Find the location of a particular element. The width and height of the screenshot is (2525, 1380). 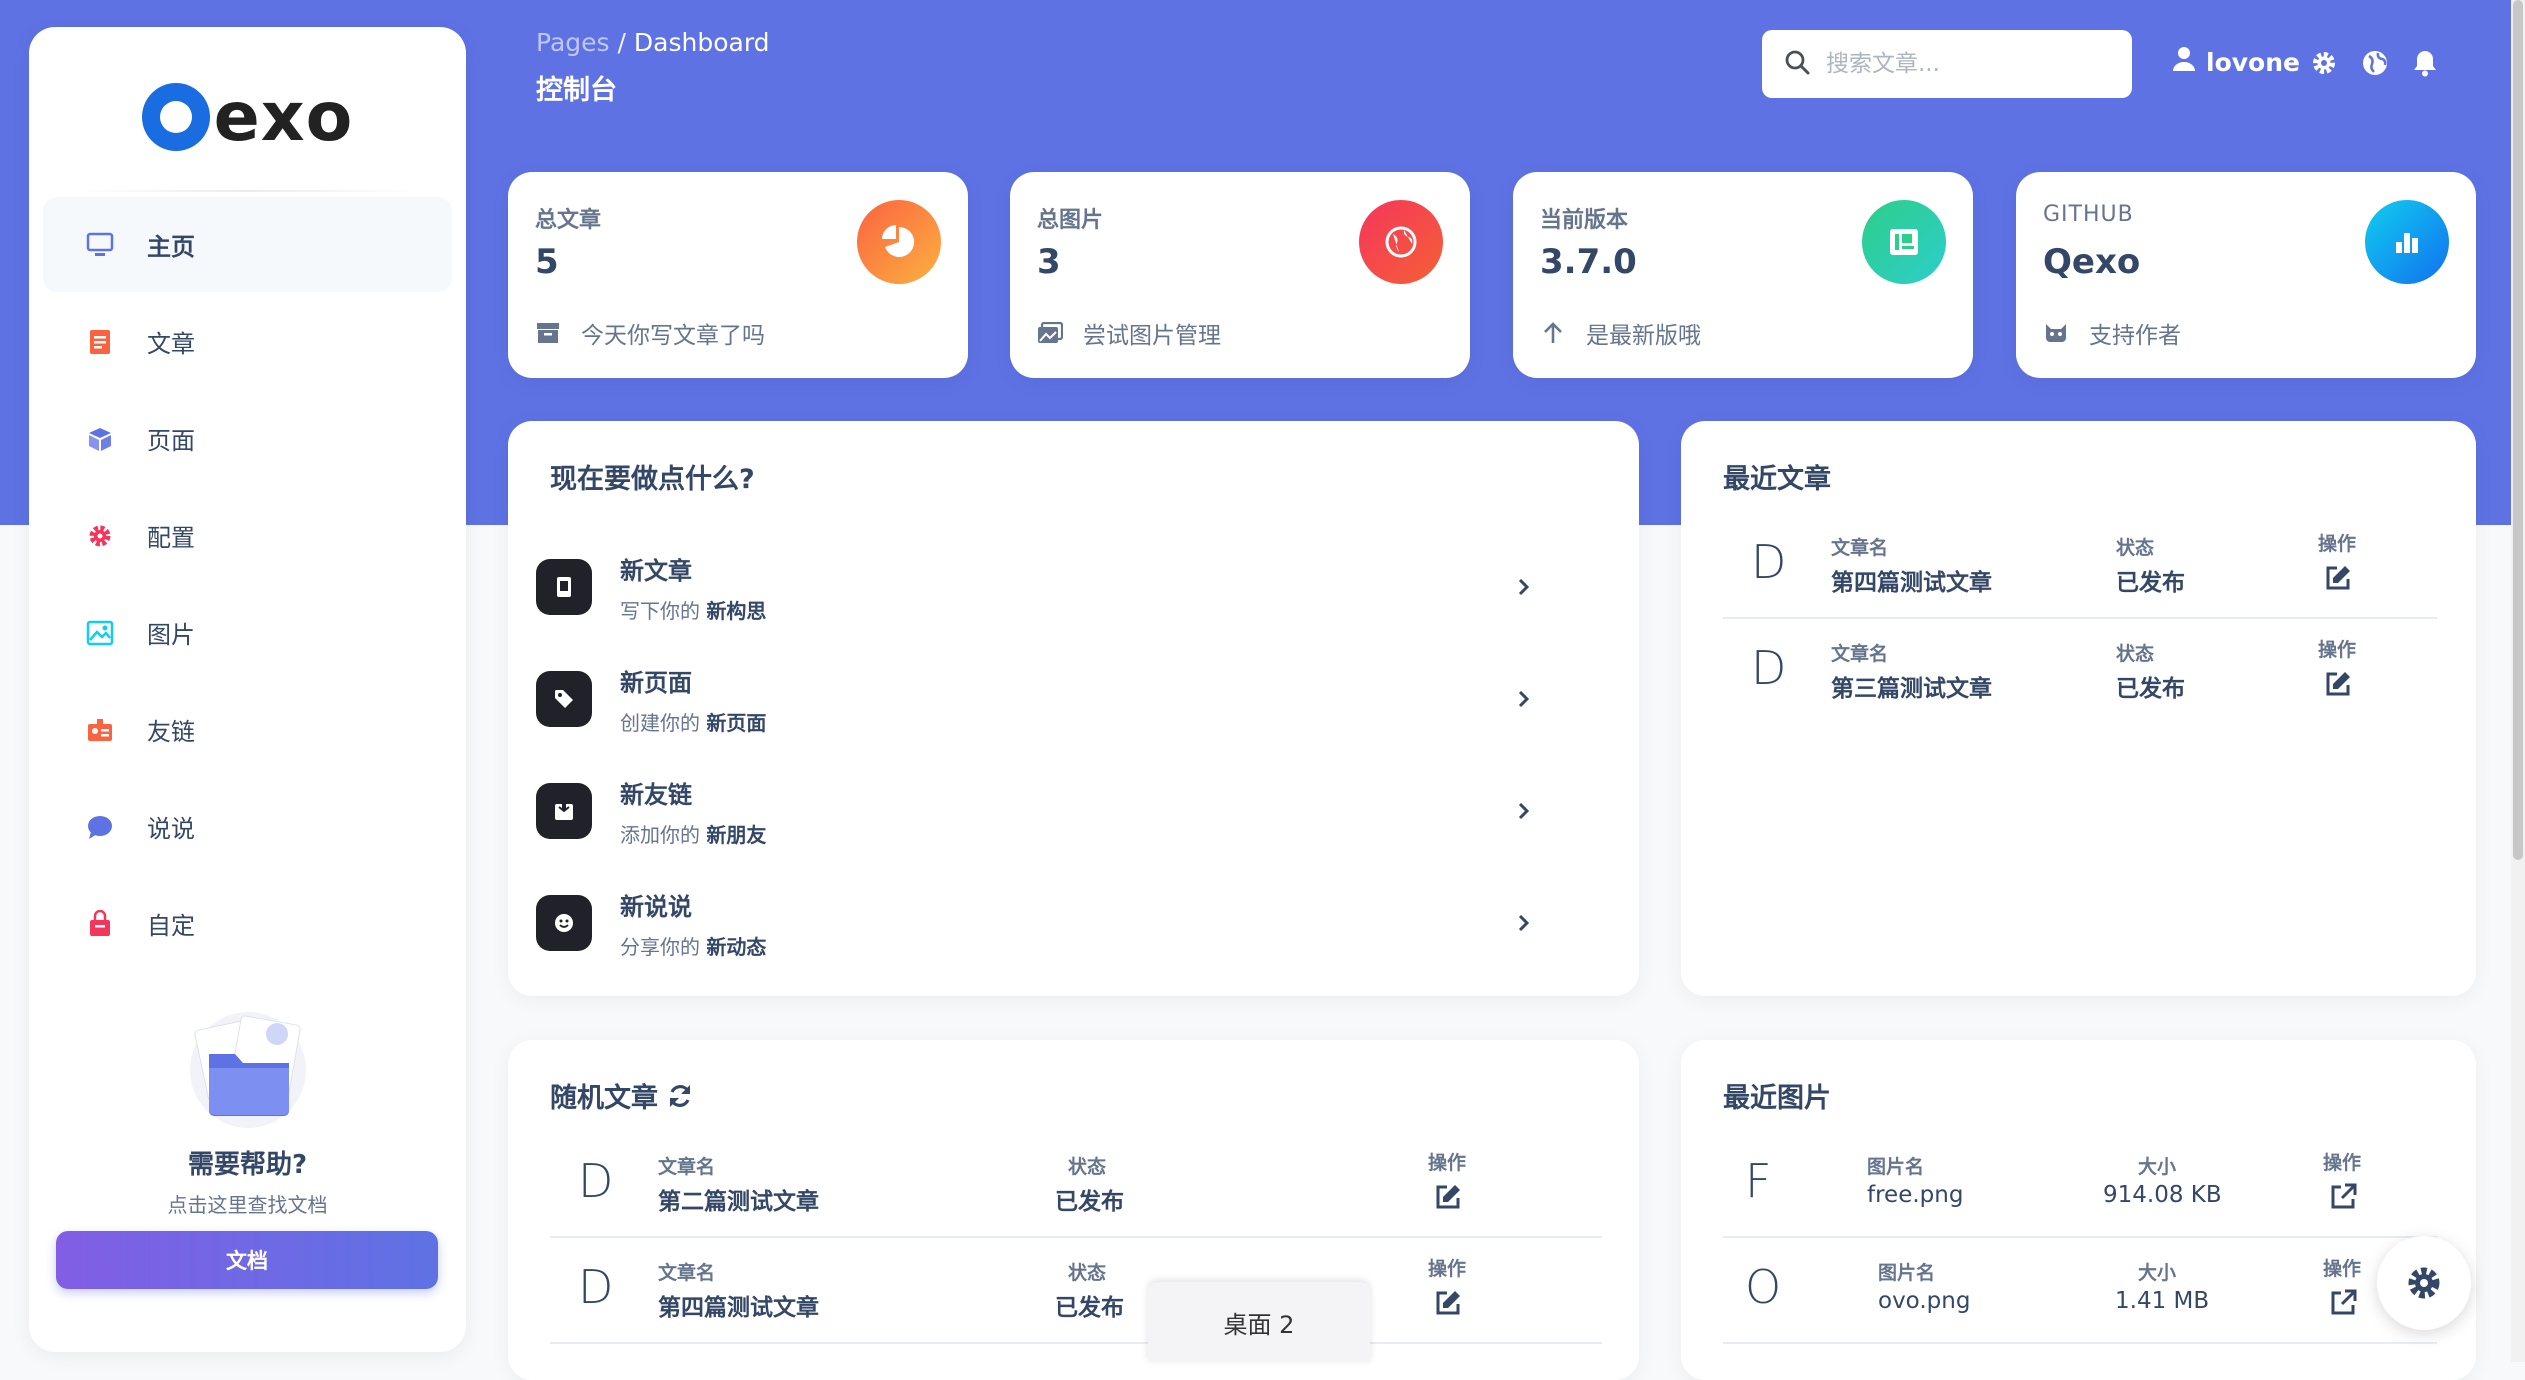

globe-icon is located at coordinates (2375, 63).